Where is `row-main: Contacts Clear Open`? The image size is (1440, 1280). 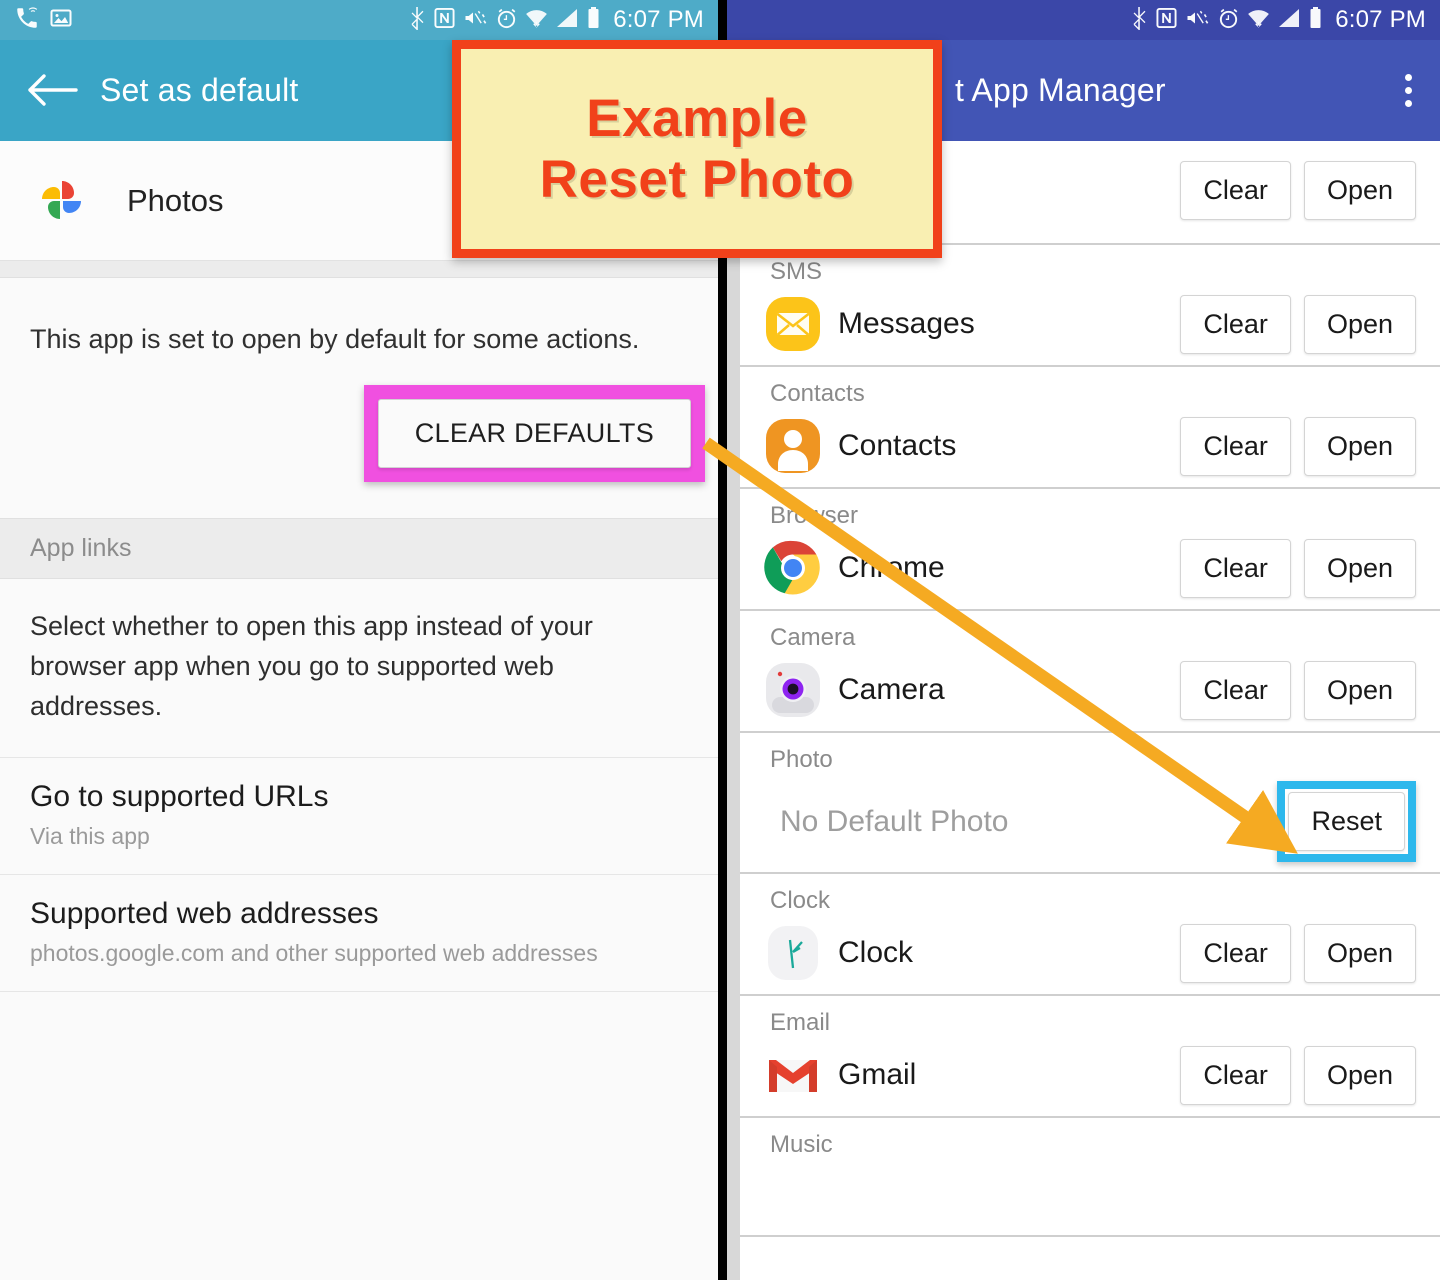 row-main: Contacts Clear Open is located at coordinates (1090, 446).